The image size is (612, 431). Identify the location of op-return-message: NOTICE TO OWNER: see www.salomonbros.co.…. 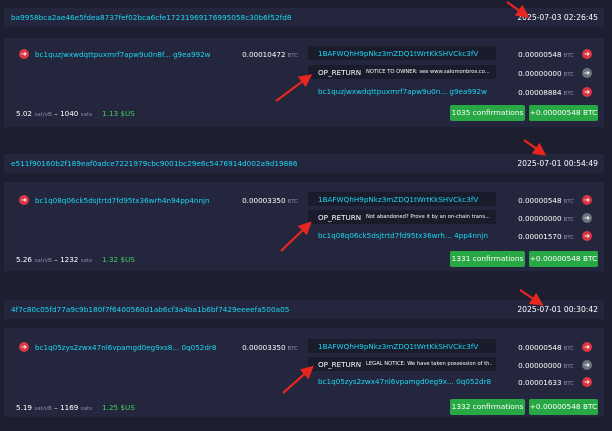
(428, 72).